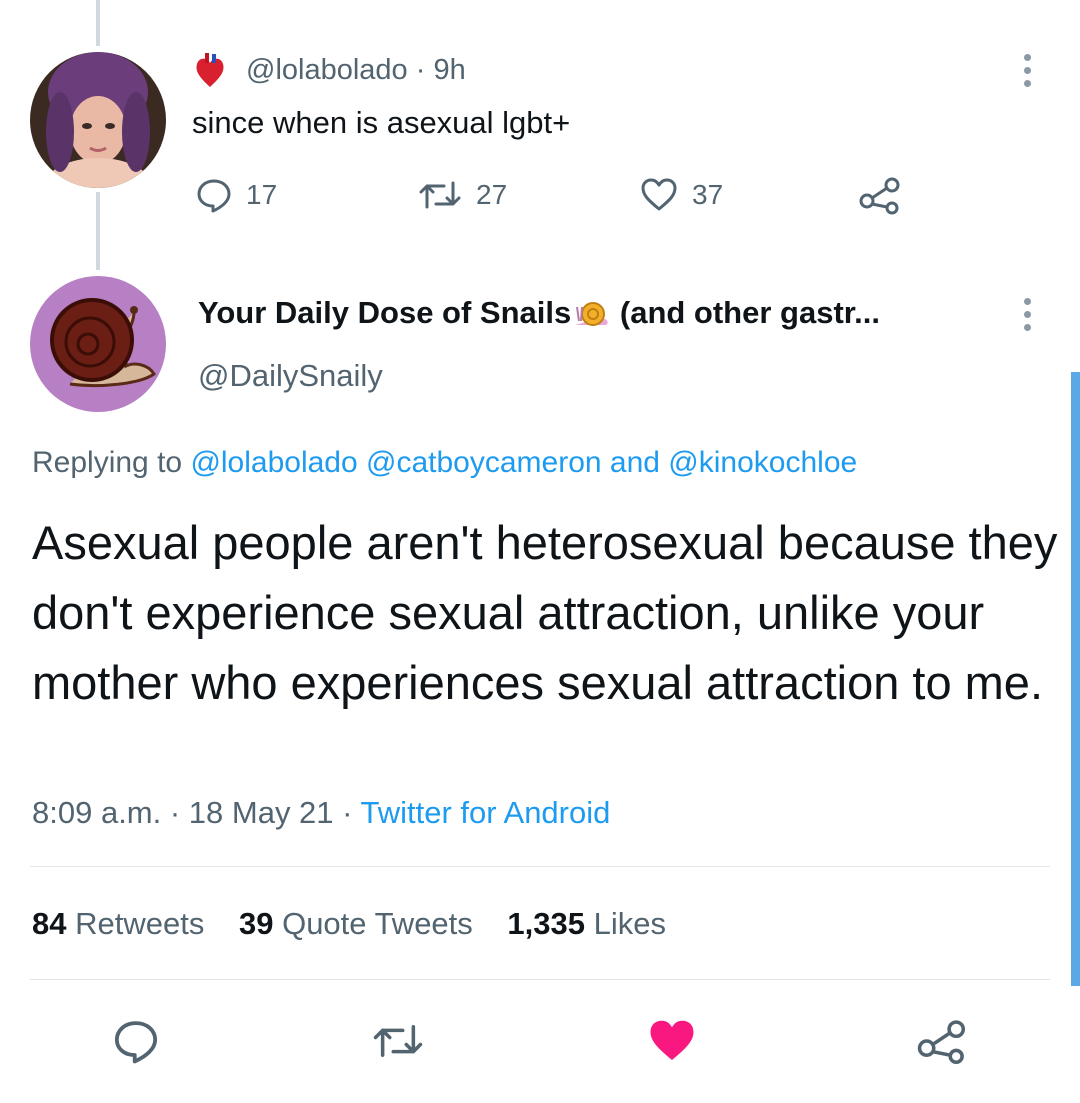  I want to click on retweets-stat: 84 Retweets, so click(118, 923).